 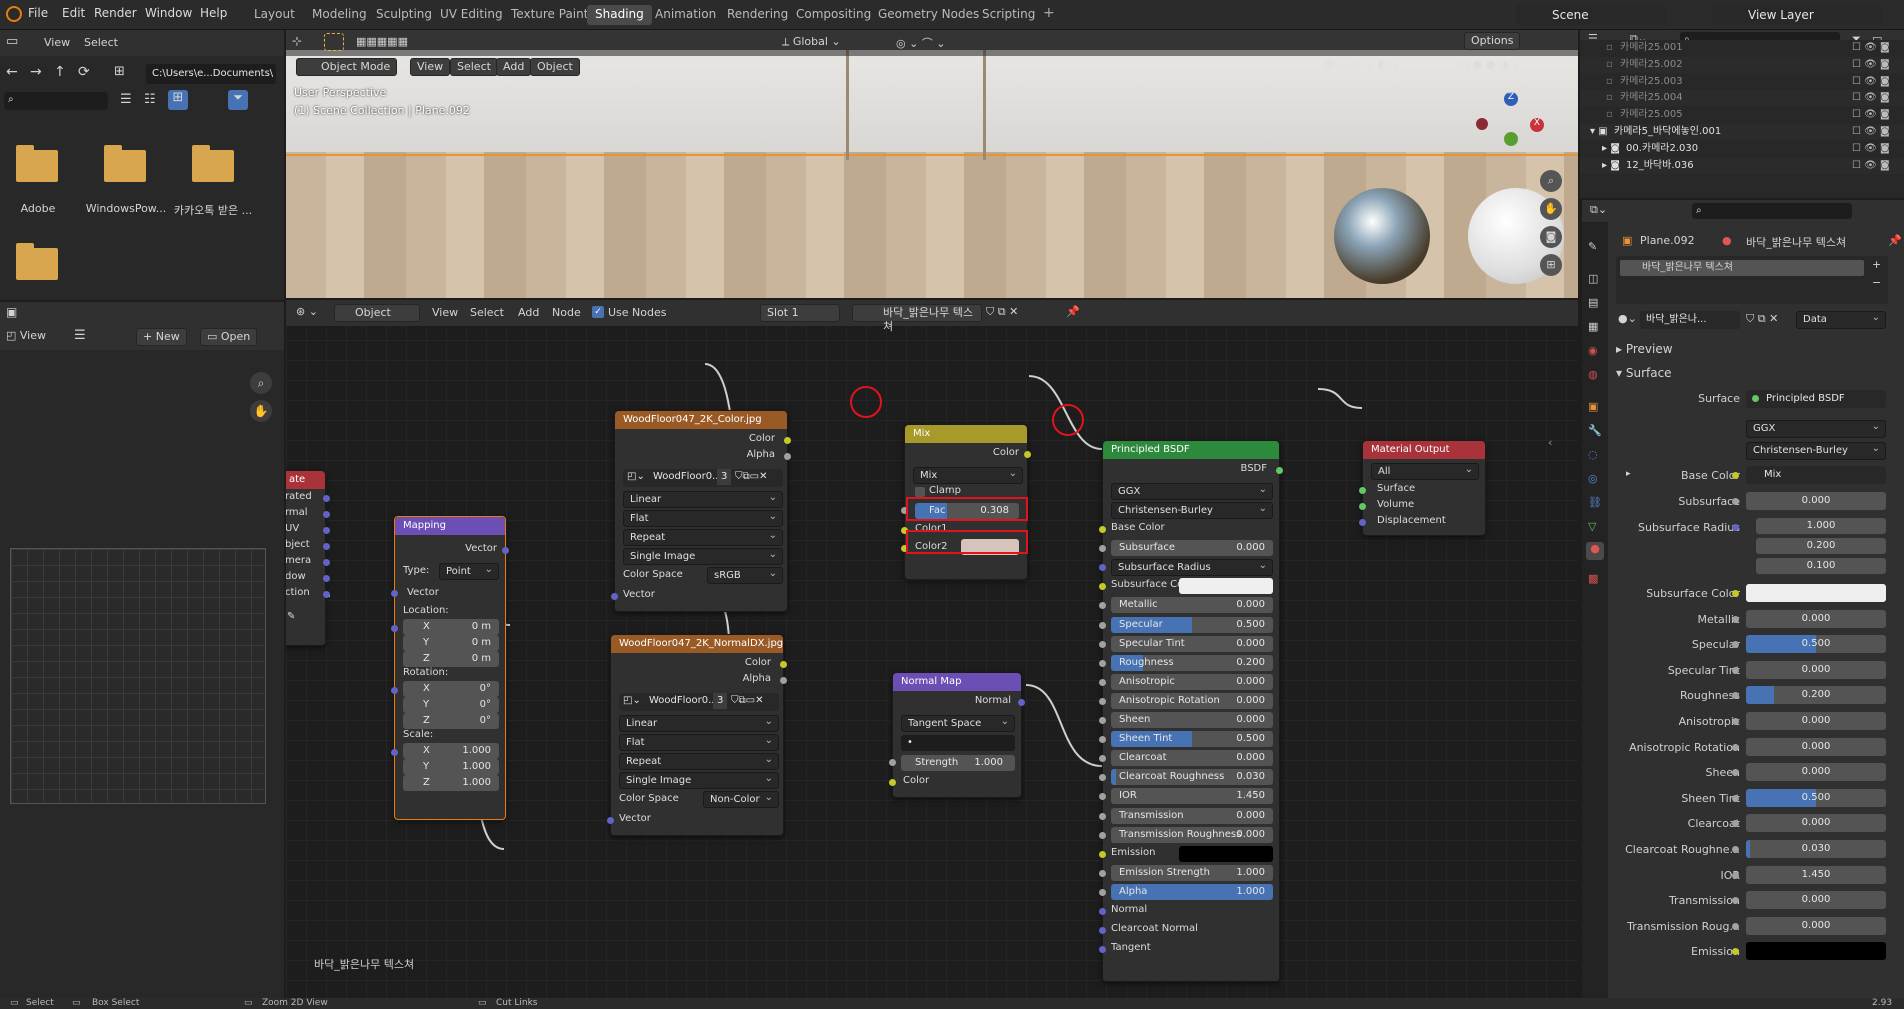 I want to click on base-color-link: Mix, so click(x=1816, y=475).